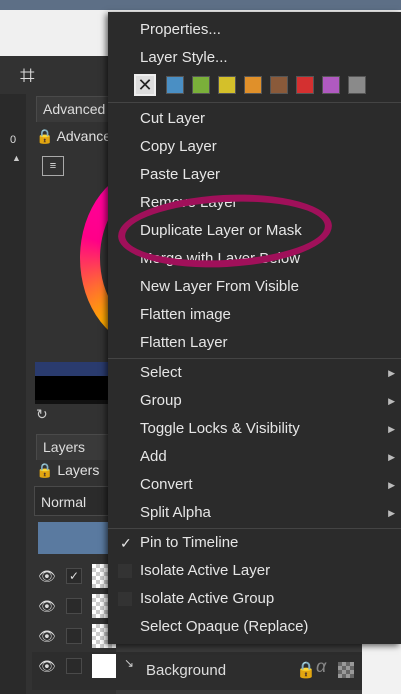  I want to click on title-strip, so click(200, 5).